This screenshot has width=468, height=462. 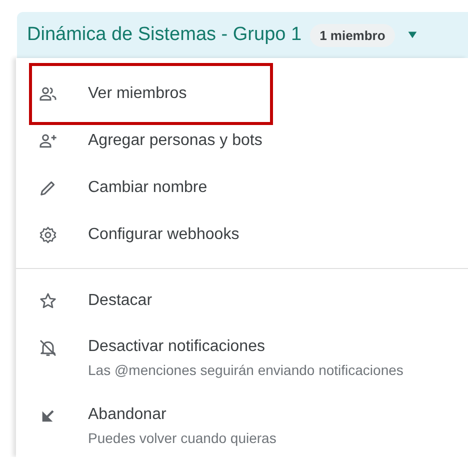 I want to click on menu-item-label: Configurar webhooks, so click(x=164, y=234).